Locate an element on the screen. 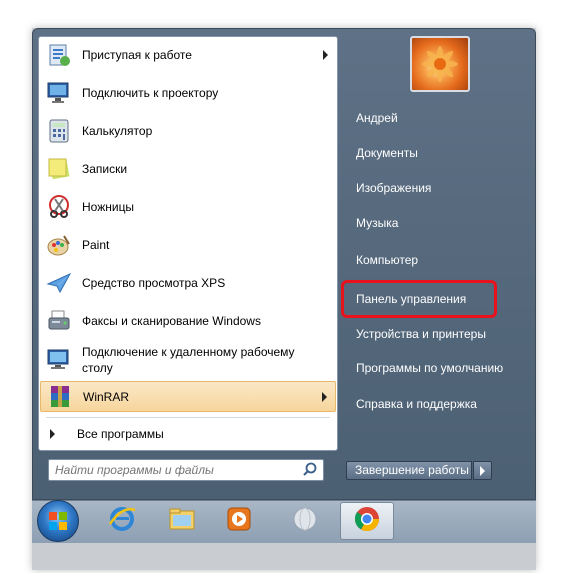 The width and height of the screenshot is (566, 573). right-item-computer: Компьютер is located at coordinates (387, 260).